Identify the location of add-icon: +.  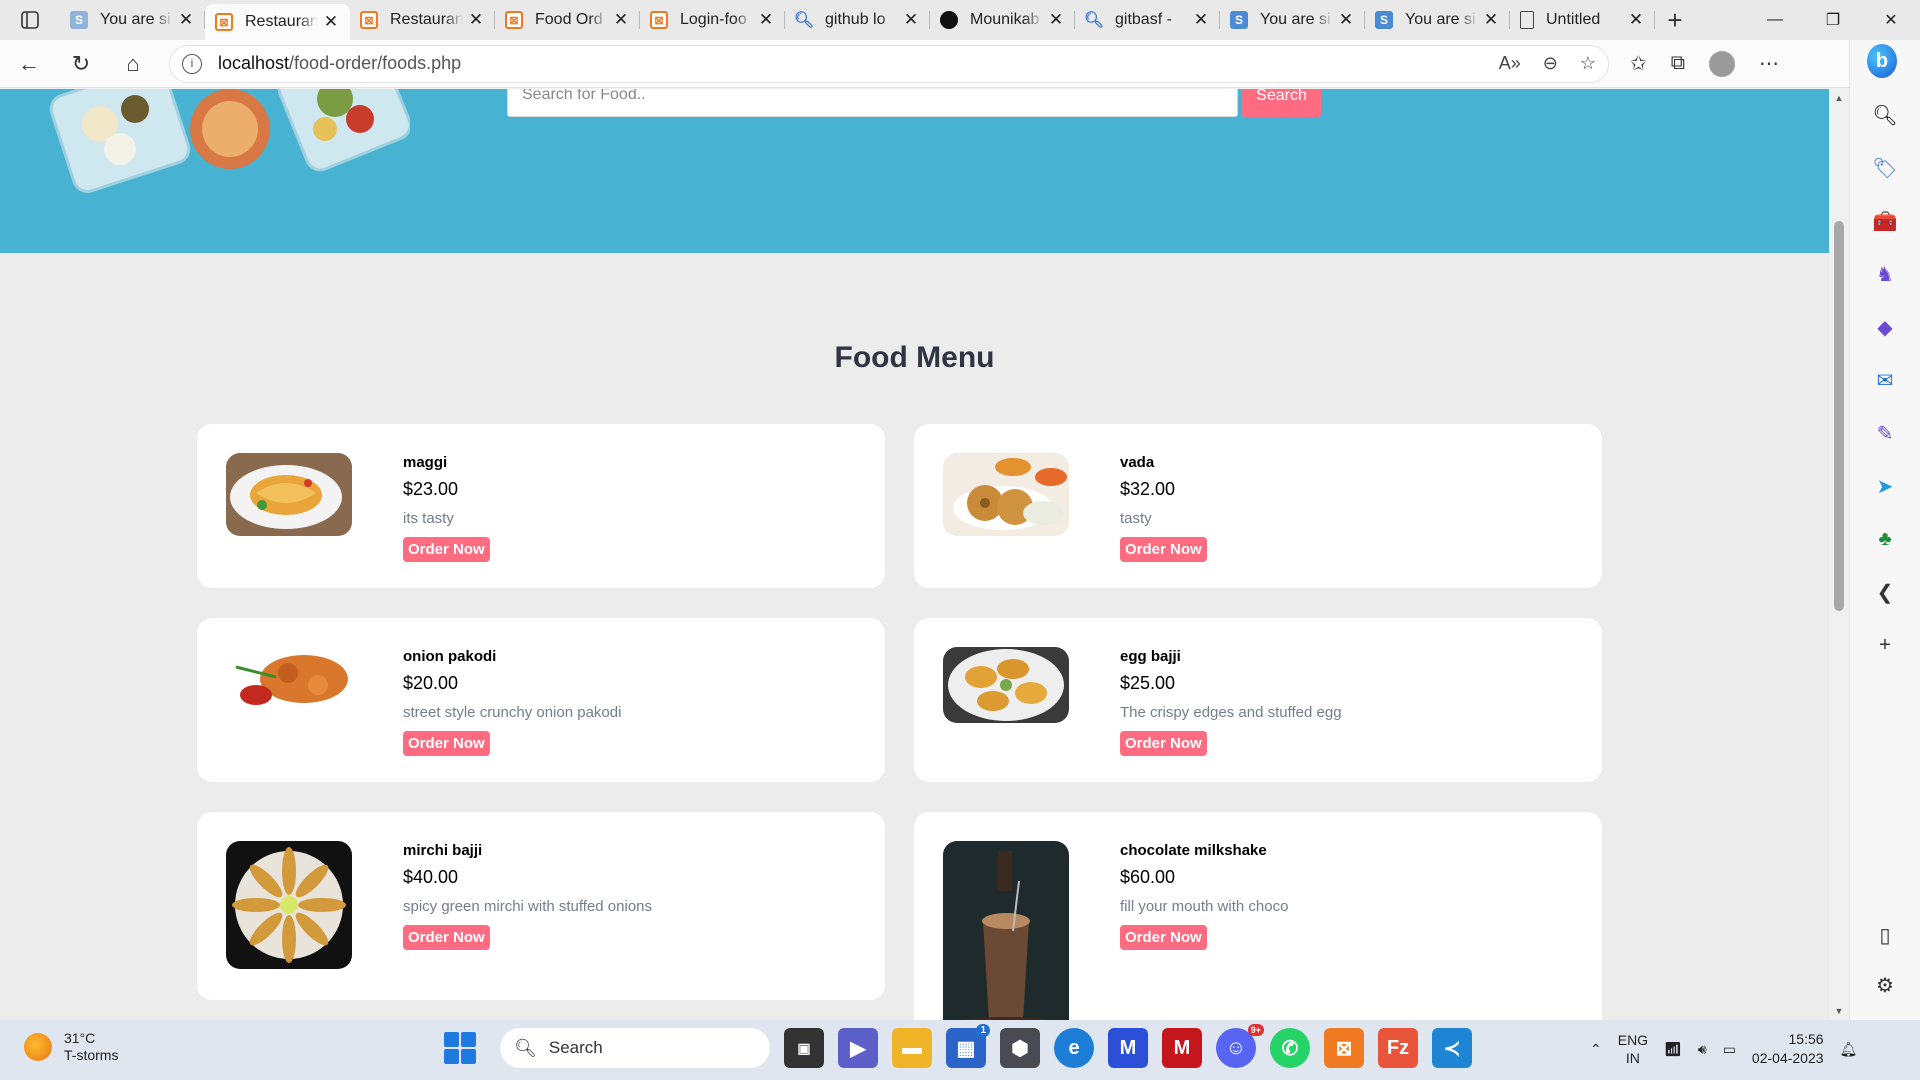
(1885, 645).